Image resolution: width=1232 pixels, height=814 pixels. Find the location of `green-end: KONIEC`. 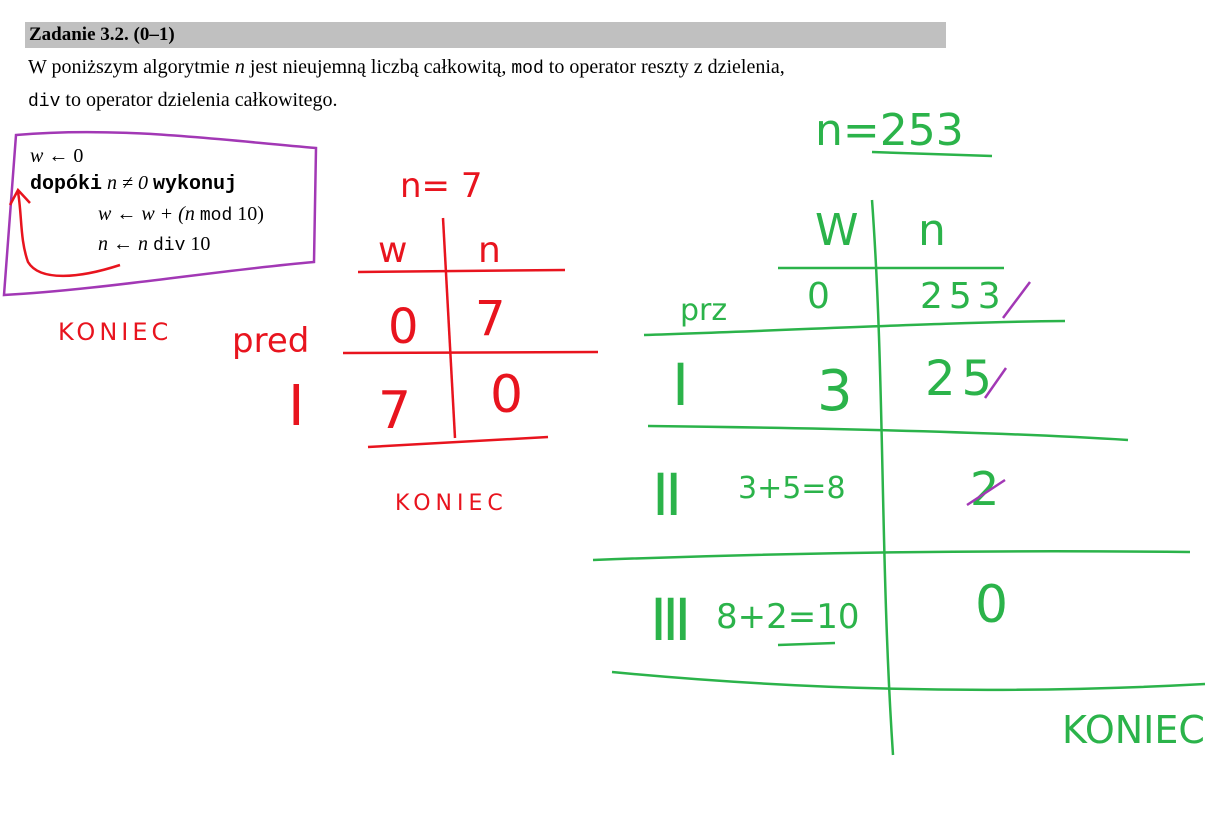

green-end: KONIEC is located at coordinates (1133, 730).